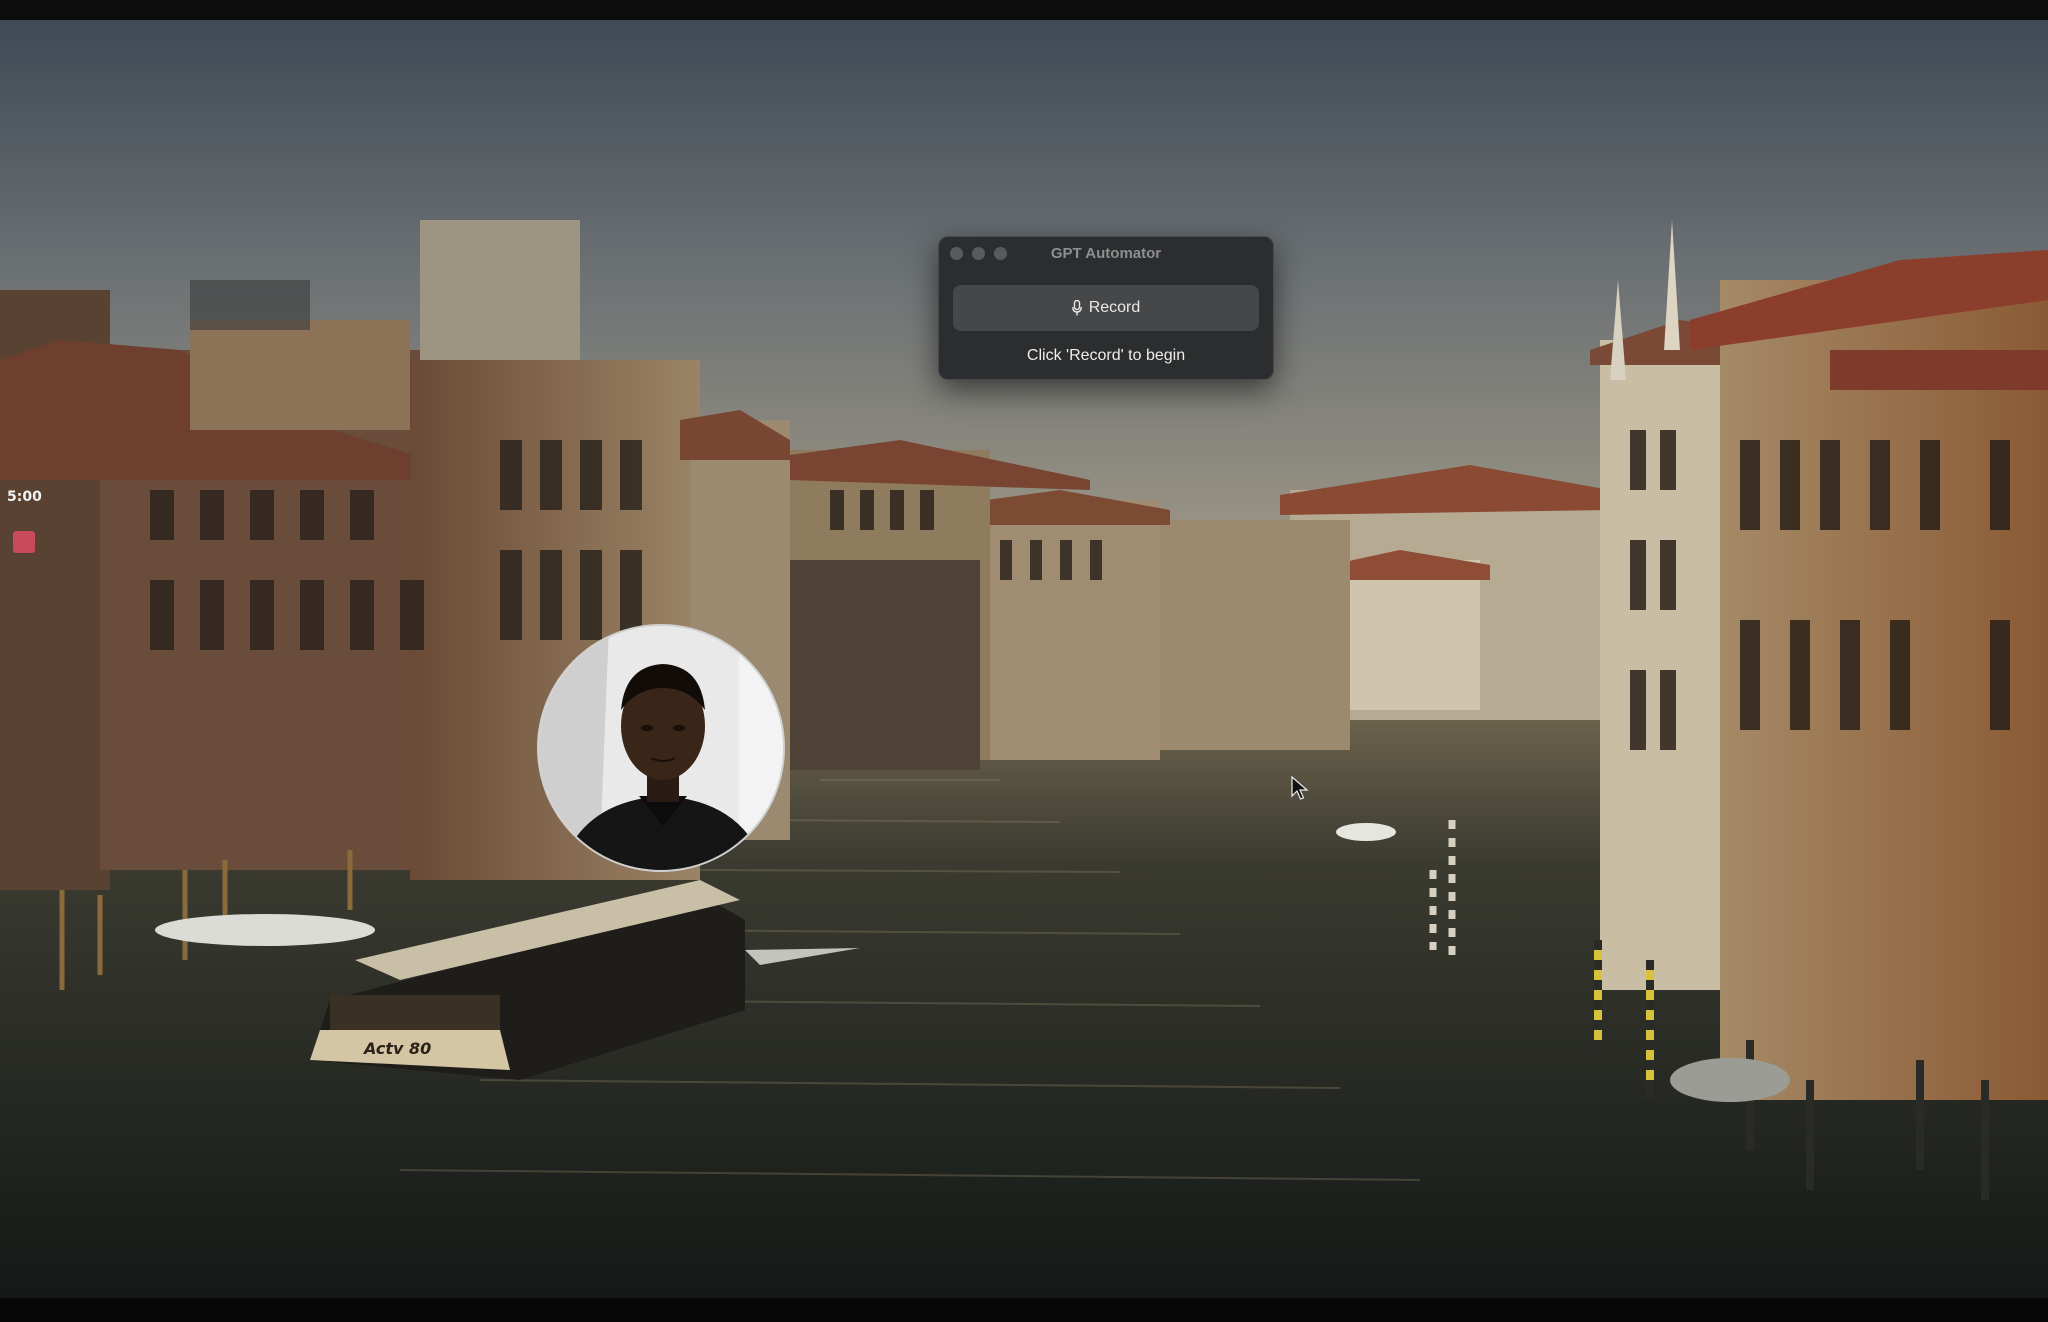 Image resolution: width=2048 pixels, height=1322 pixels. Describe the element at coordinates (1024, 1310) in the screenshot. I see `screen-bottom-bar` at that location.